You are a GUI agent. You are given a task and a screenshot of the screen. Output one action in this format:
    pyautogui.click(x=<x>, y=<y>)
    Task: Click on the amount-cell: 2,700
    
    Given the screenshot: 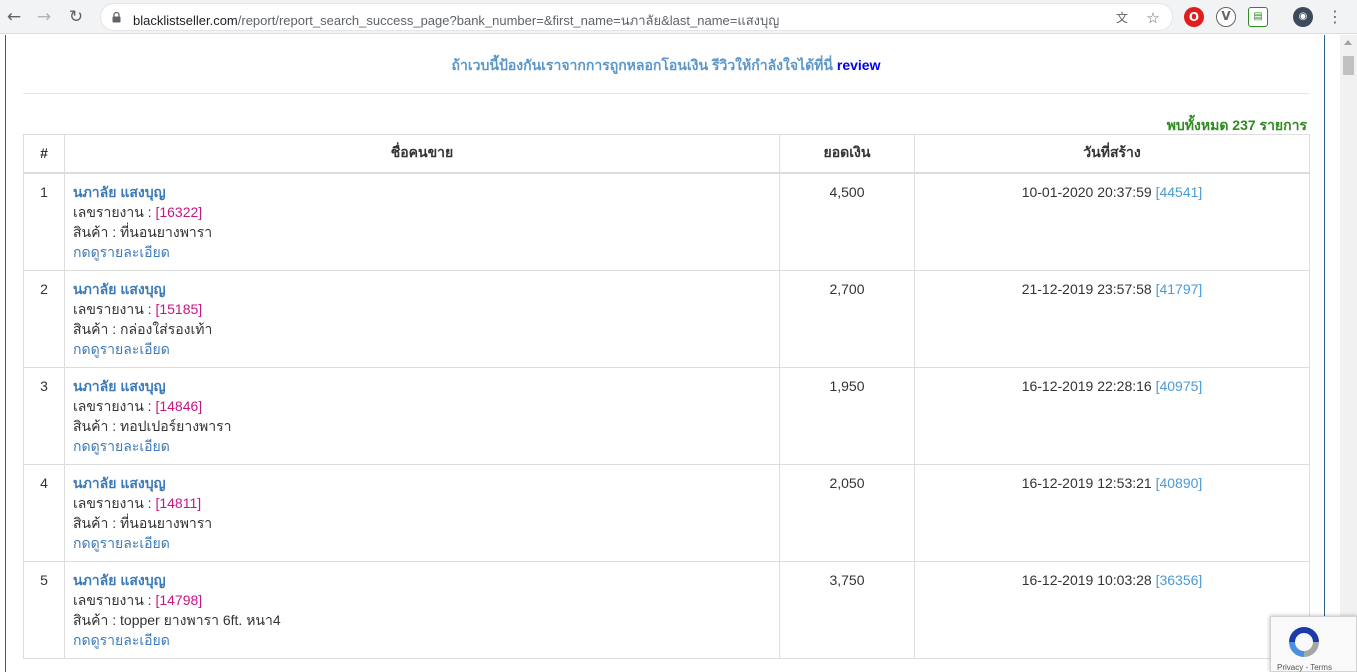 What is the action you would take?
    pyautogui.click(x=847, y=318)
    